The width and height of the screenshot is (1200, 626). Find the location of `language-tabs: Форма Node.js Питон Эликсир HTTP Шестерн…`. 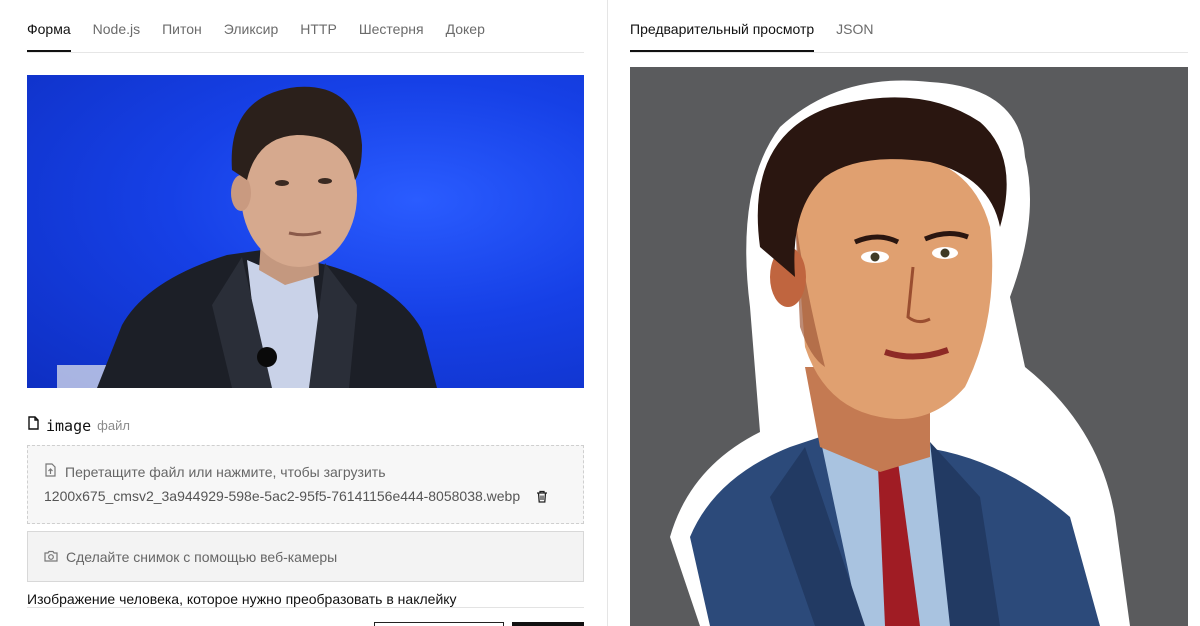

language-tabs: Форма Node.js Питон Эликсир HTTP Шестерн… is located at coordinates (305, 26).